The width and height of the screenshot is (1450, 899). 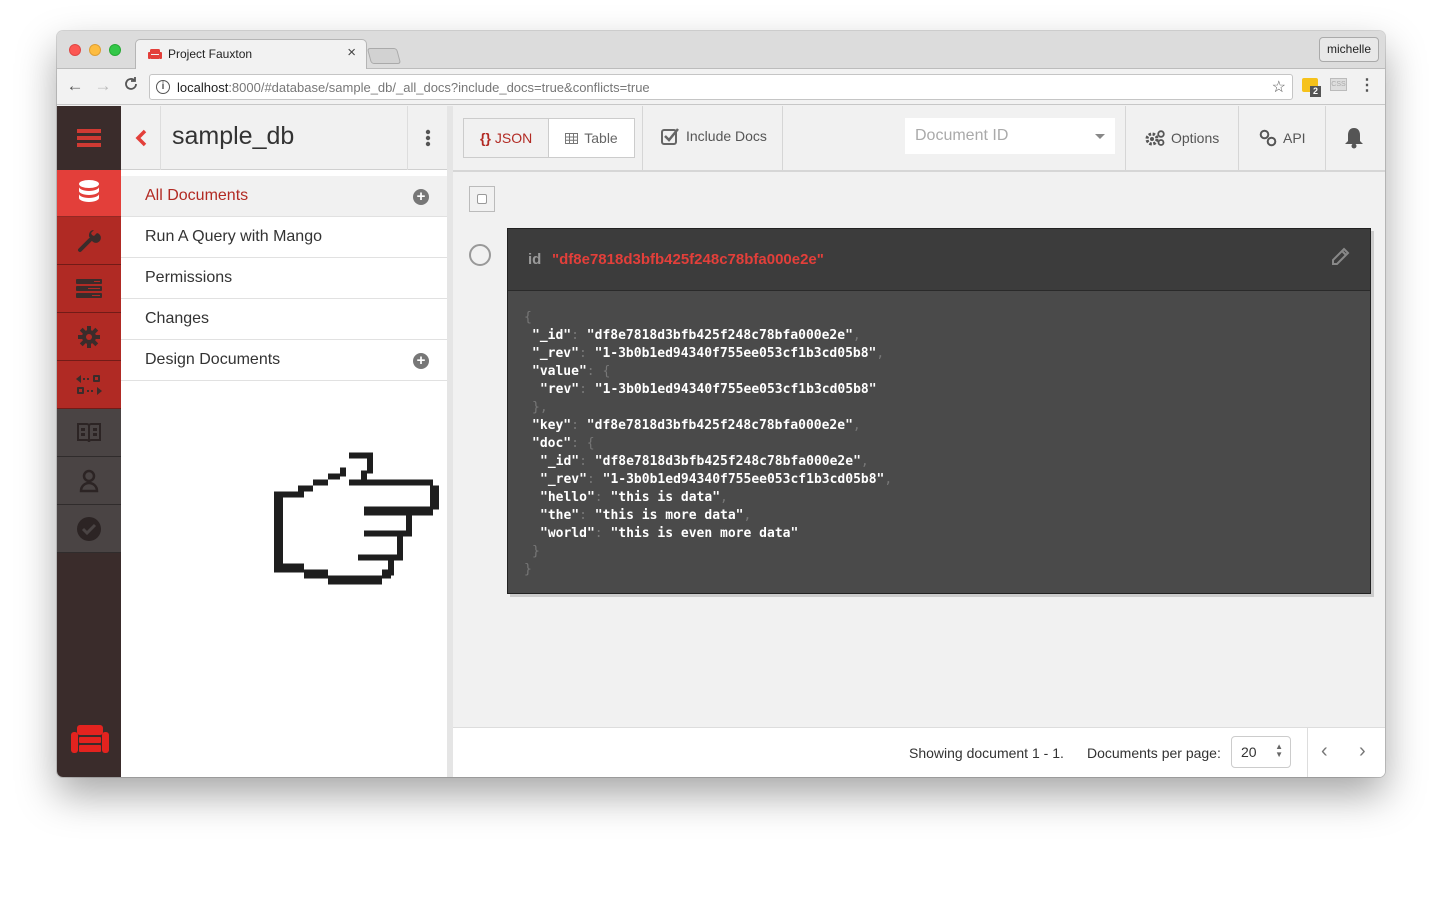 I want to click on per-page-select: 20 ▲ ▼, so click(x=1261, y=752).